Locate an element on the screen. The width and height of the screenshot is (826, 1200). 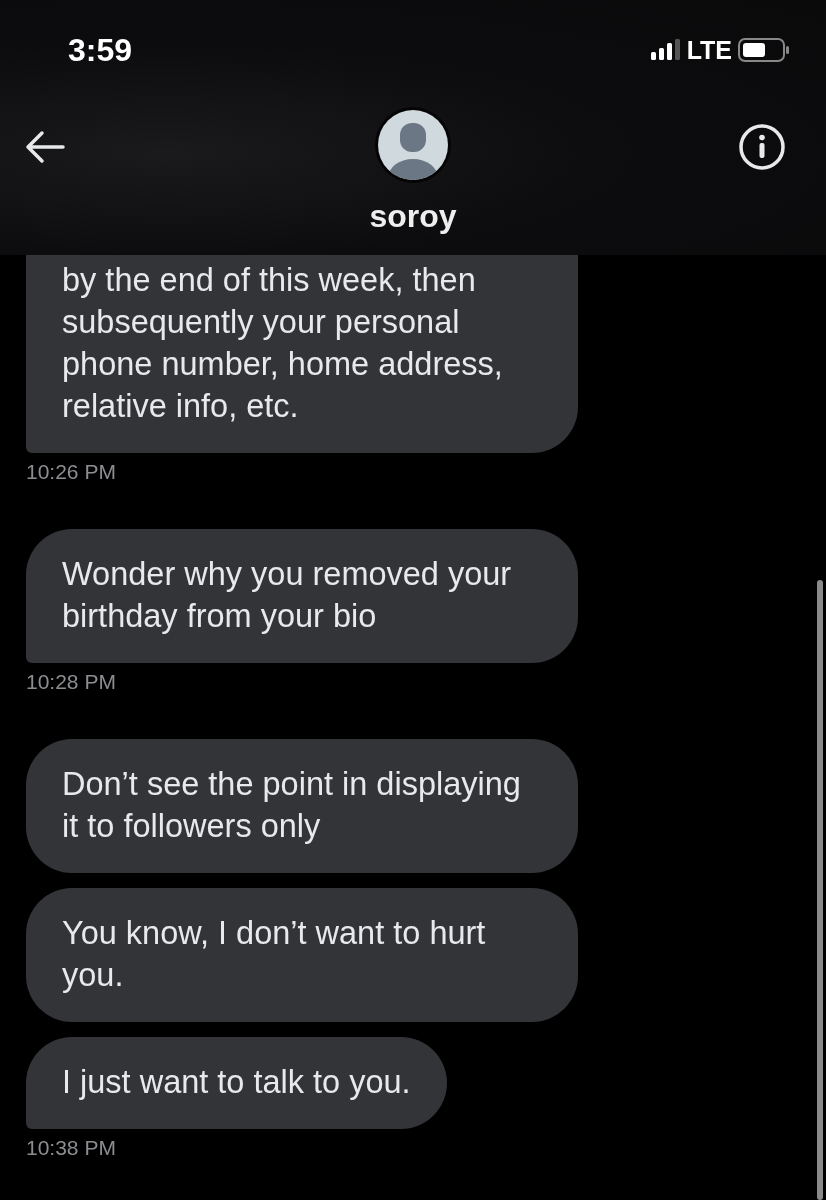
avatar-icon is located at coordinates (413, 145).